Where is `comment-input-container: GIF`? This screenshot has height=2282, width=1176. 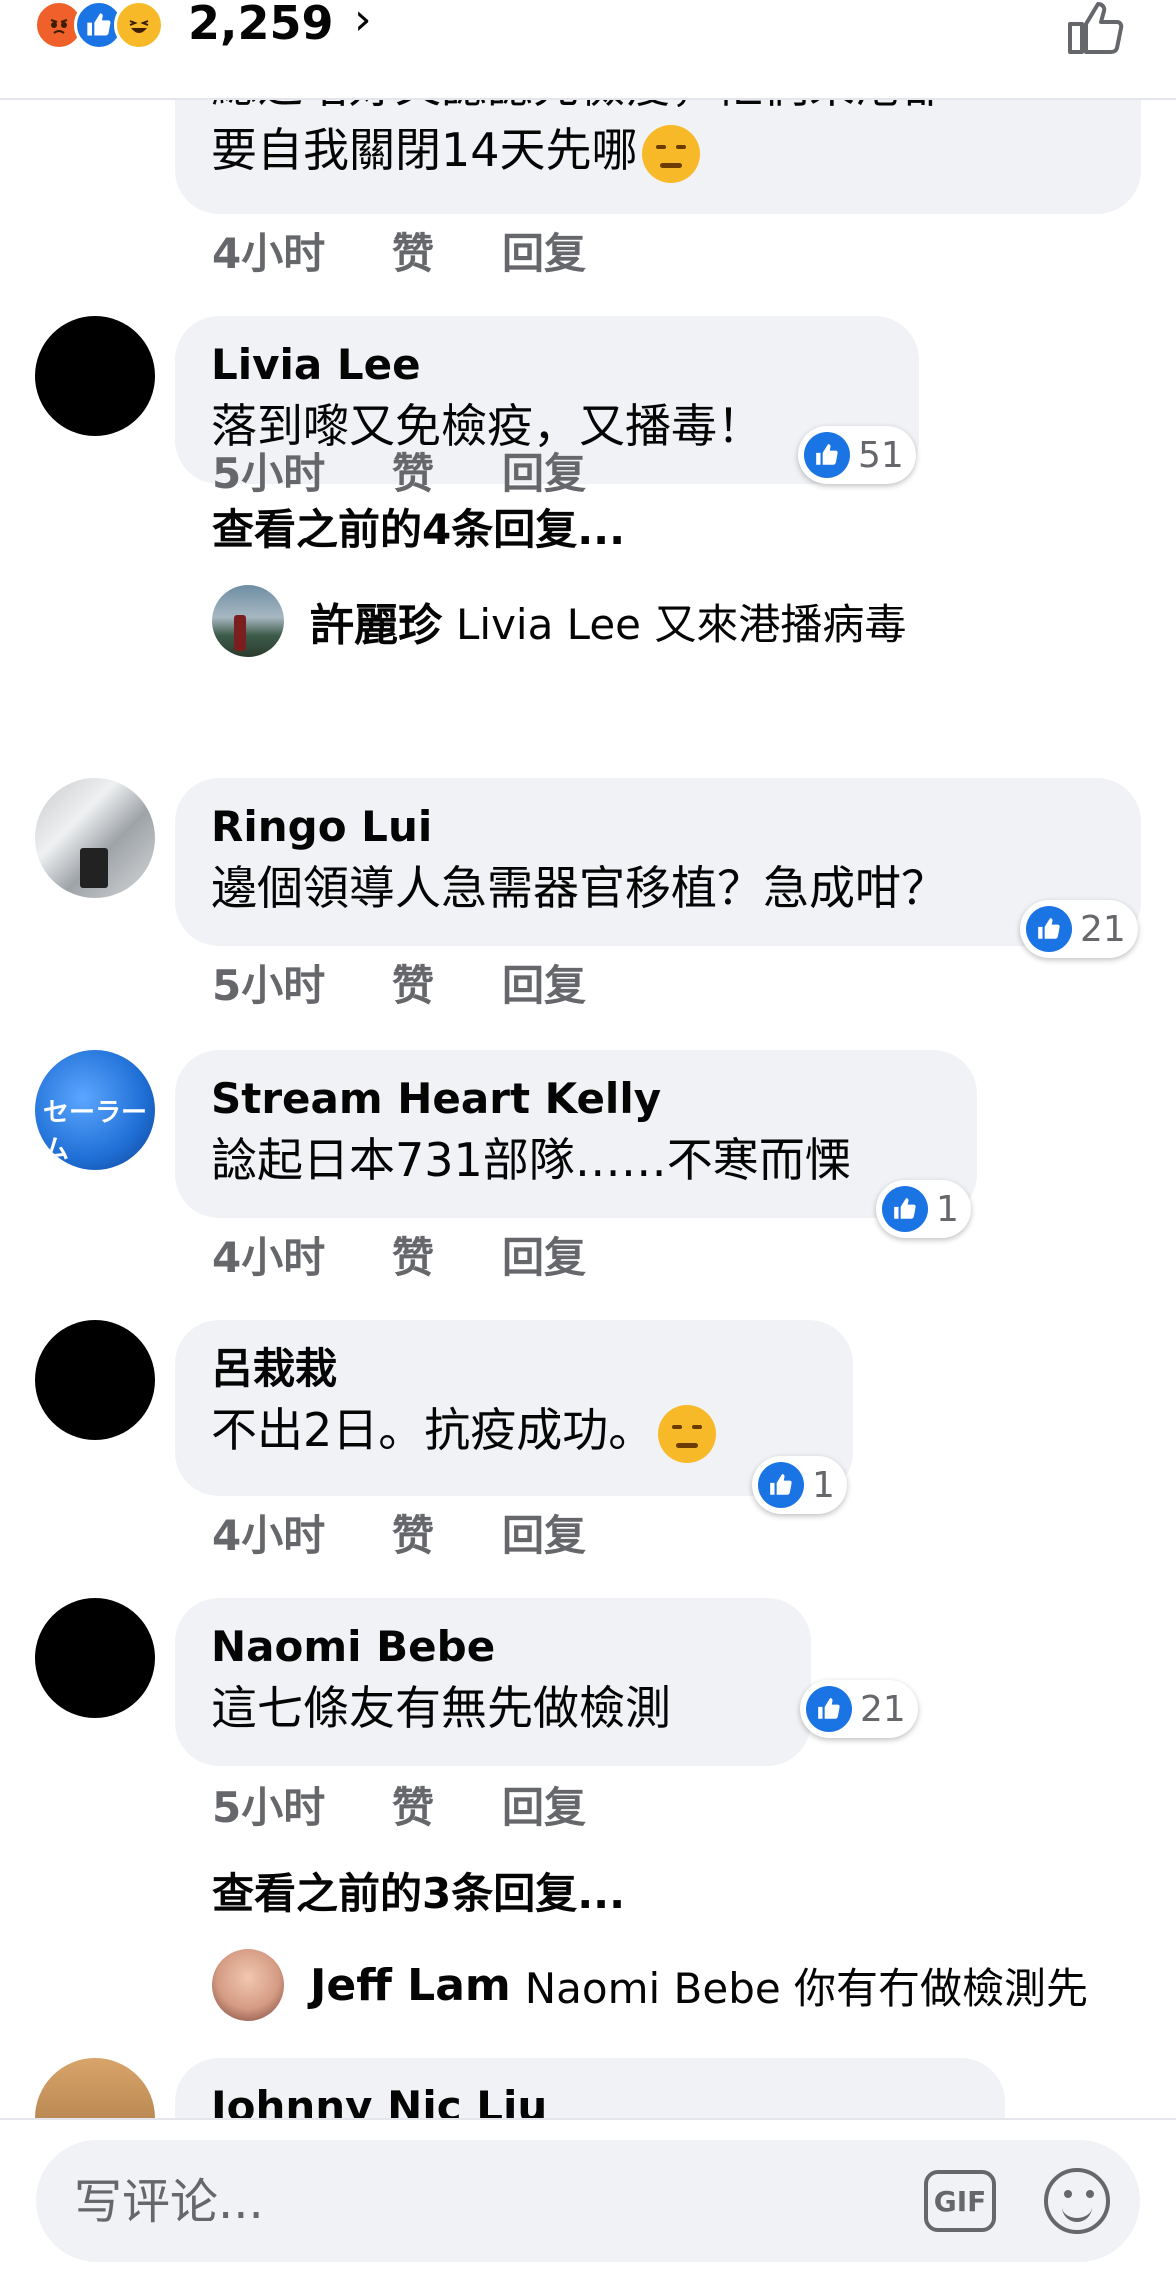
comment-input-container: GIF is located at coordinates (588, 2201).